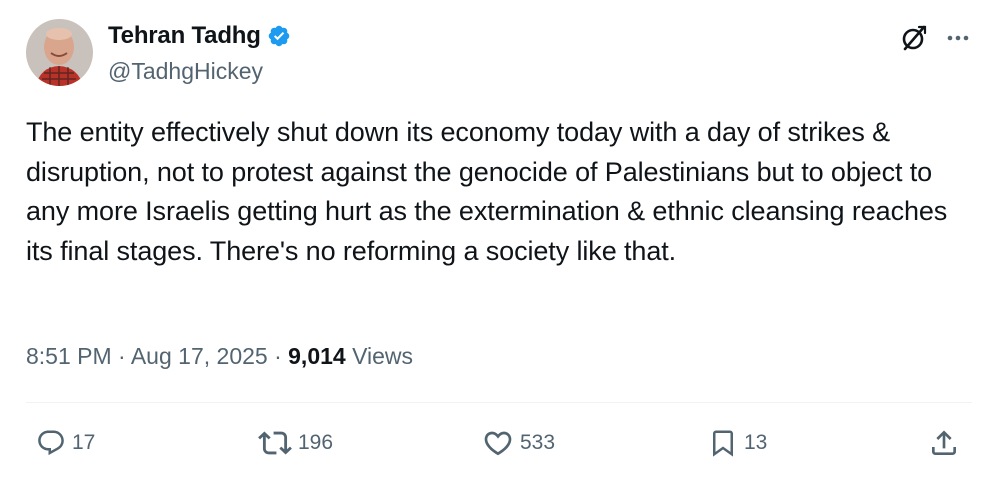 This screenshot has height=483, width=1000. What do you see at coordinates (316, 442) in the screenshot?
I see `repost-count: 196` at bounding box center [316, 442].